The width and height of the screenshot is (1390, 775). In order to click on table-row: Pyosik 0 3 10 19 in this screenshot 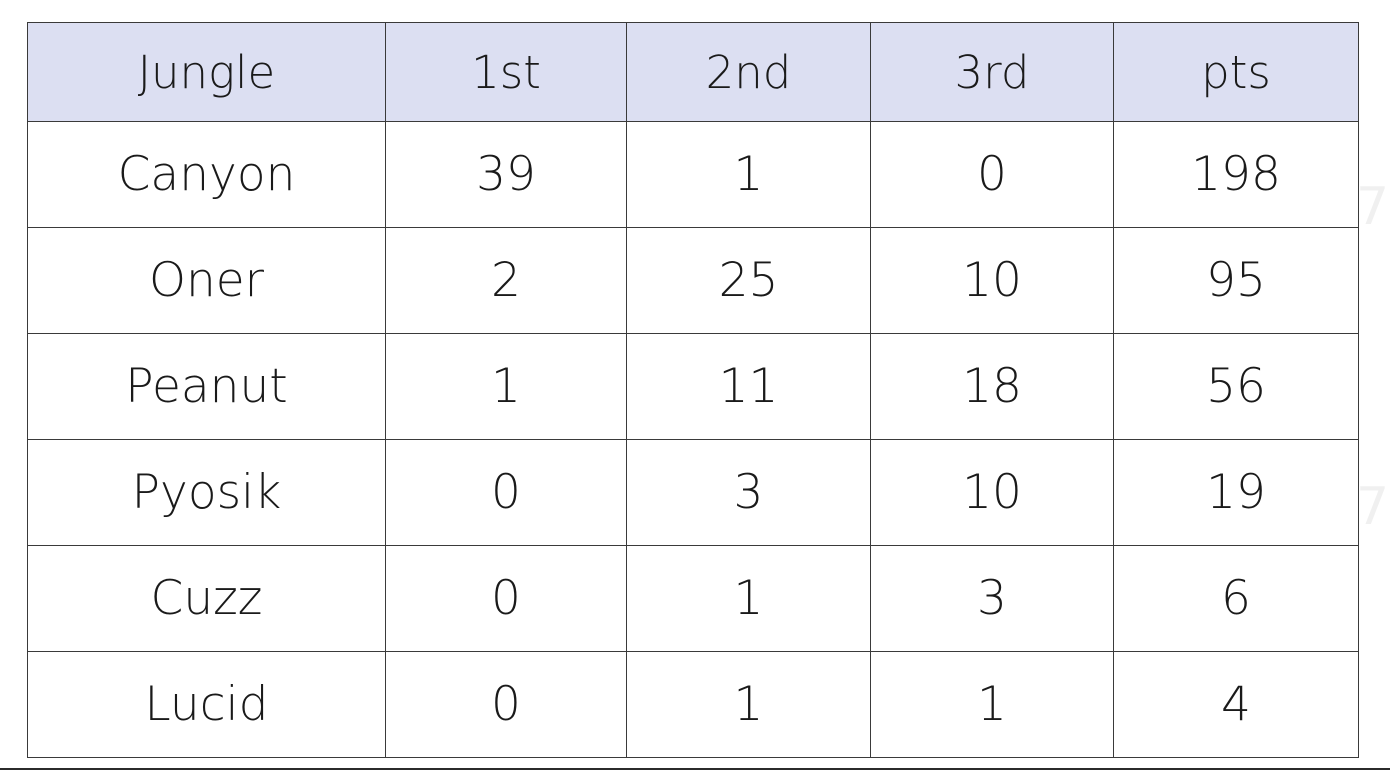, I will do `click(693, 492)`.